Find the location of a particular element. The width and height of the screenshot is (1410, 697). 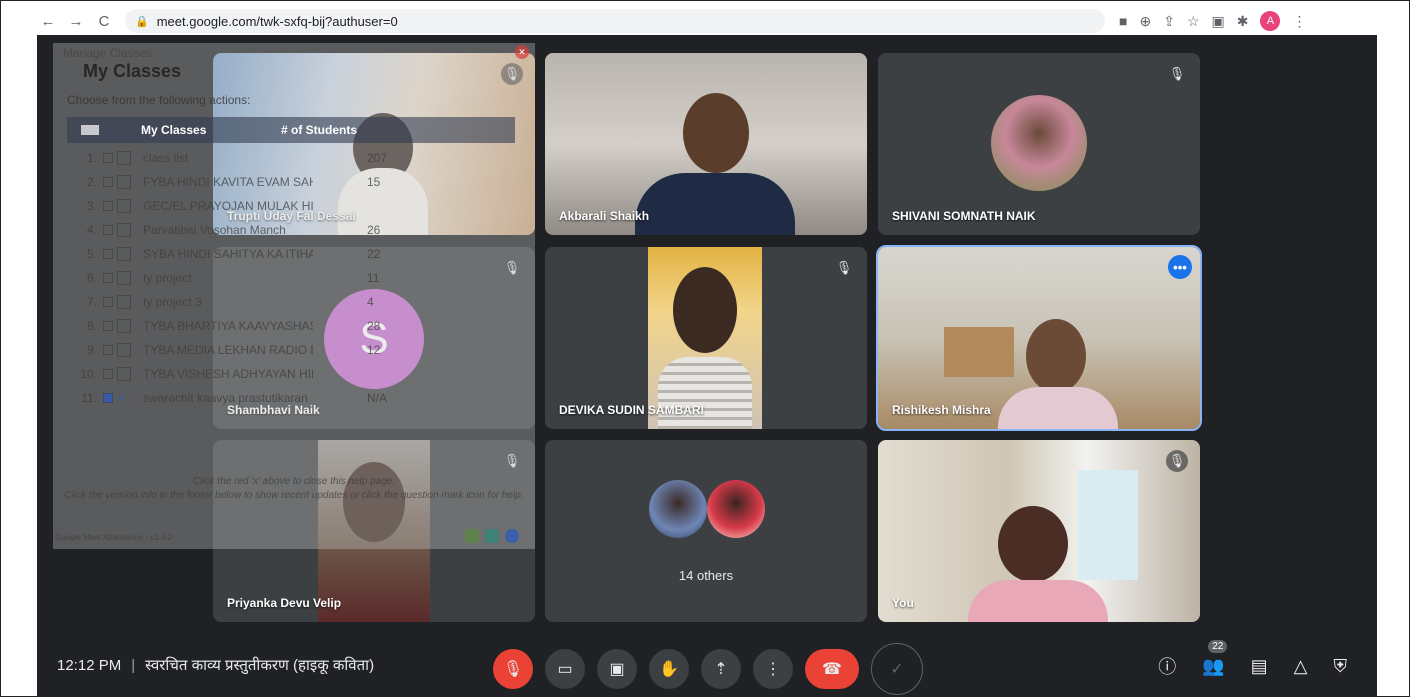

leave-call-button: ☎ is located at coordinates (832, 669).